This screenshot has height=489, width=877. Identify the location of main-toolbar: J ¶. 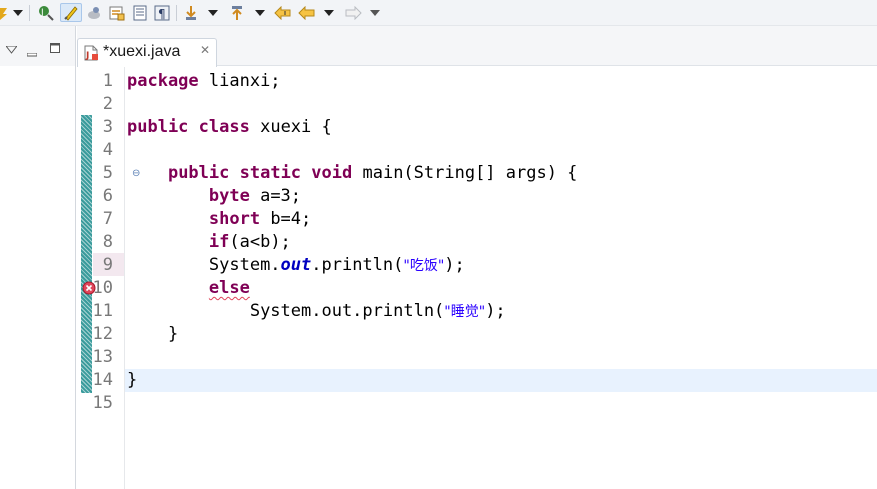
(438, 13).